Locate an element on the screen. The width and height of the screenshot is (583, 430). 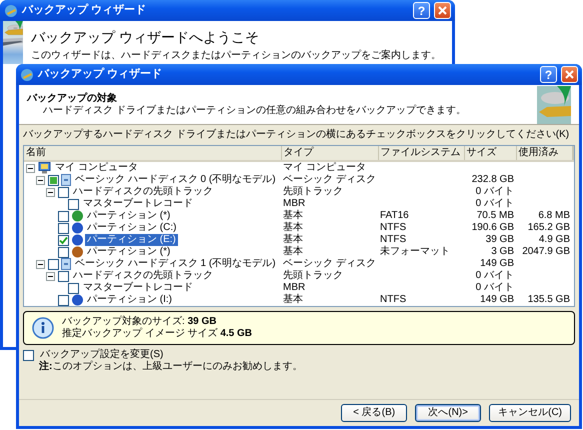
tree-item-label: マイ コンピュータ is located at coordinates (96, 168).